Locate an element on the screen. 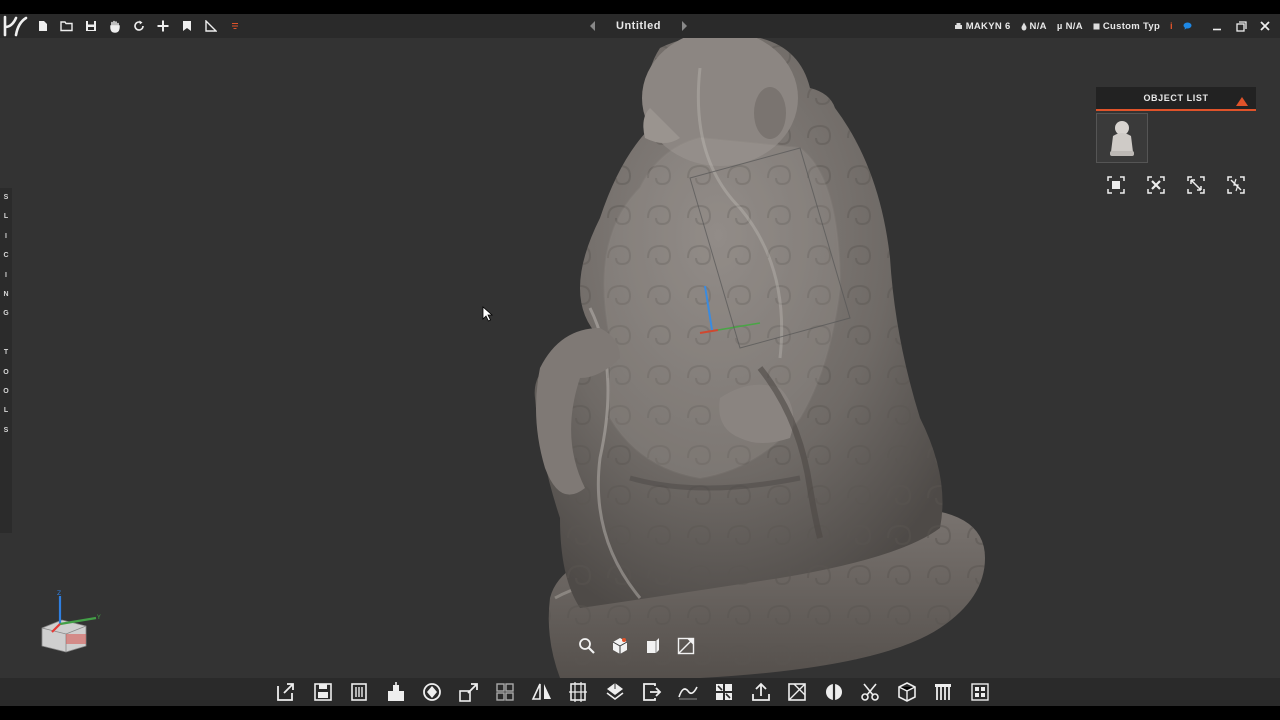 The width and height of the screenshot is (1280, 720). box-icon is located at coordinates (907, 692).